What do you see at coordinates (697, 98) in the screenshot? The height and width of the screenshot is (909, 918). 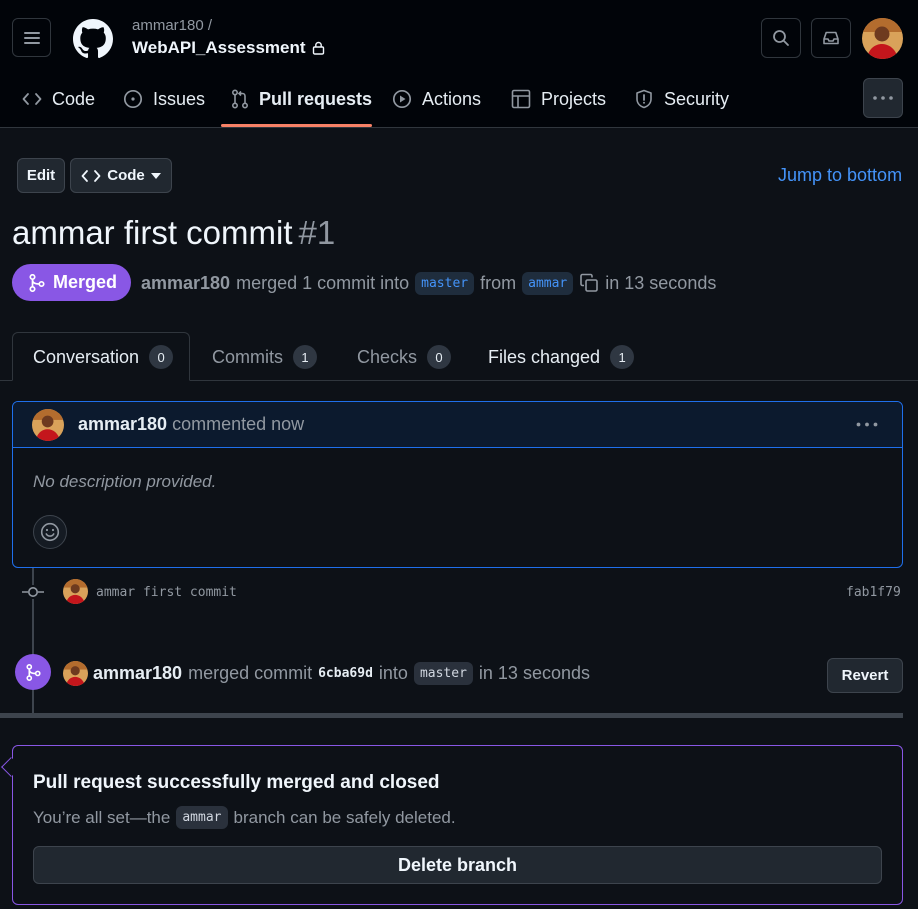 I see `tab-security-label: Security` at bounding box center [697, 98].